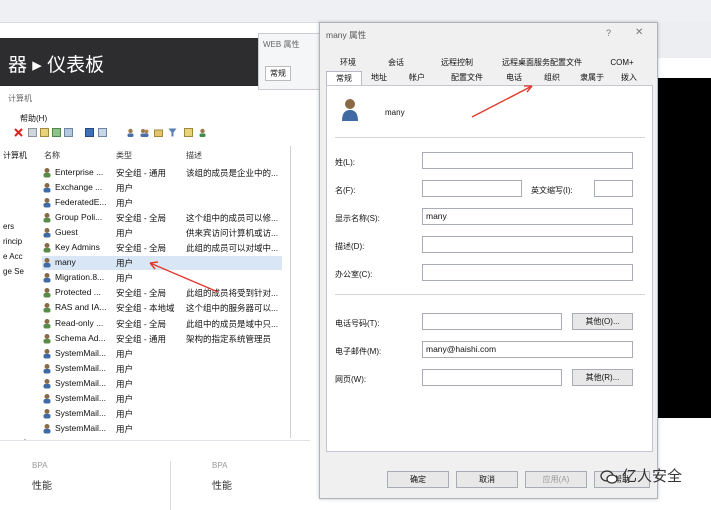  Describe the element at coordinates (502, 101) in the screenshot. I see `arrow-to-organization-tab` at that location.